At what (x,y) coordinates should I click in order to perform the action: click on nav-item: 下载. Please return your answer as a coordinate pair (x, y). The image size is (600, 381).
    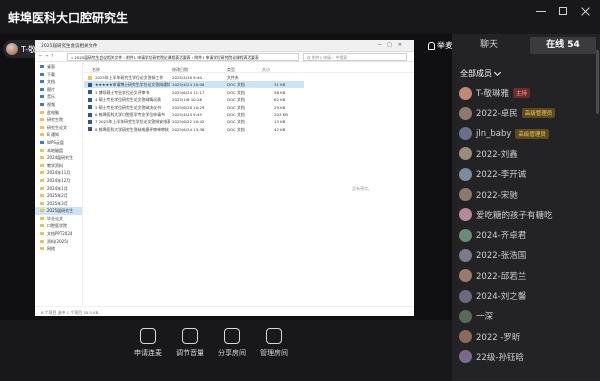
    Looking at the image, I should click on (58, 75).